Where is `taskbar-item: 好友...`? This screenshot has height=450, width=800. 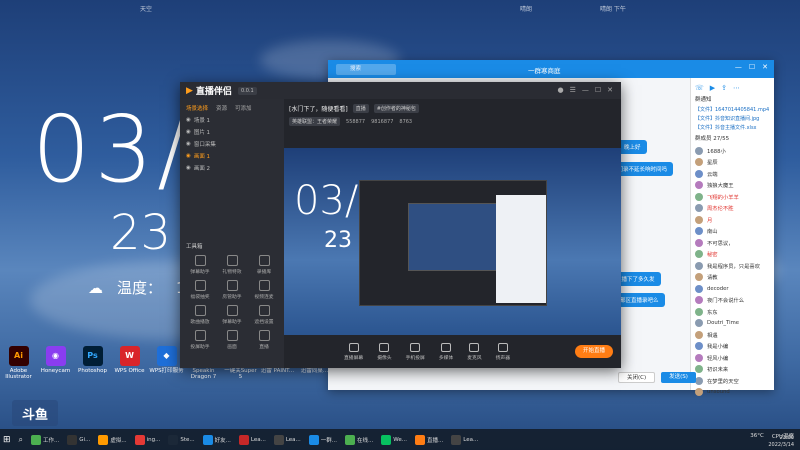 taskbar-item: 好友... is located at coordinates (217, 439).